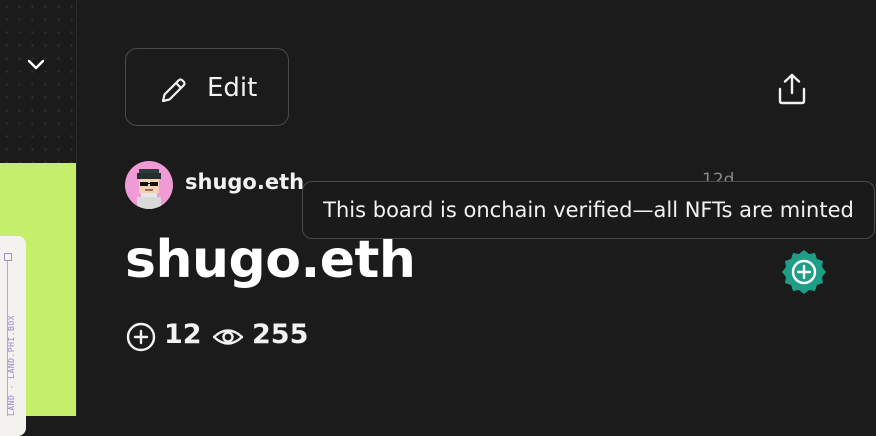 The height and width of the screenshot is (436, 876). Describe the element at coordinates (141, 337) in the screenshot. I see `add-circle-icon` at that location.